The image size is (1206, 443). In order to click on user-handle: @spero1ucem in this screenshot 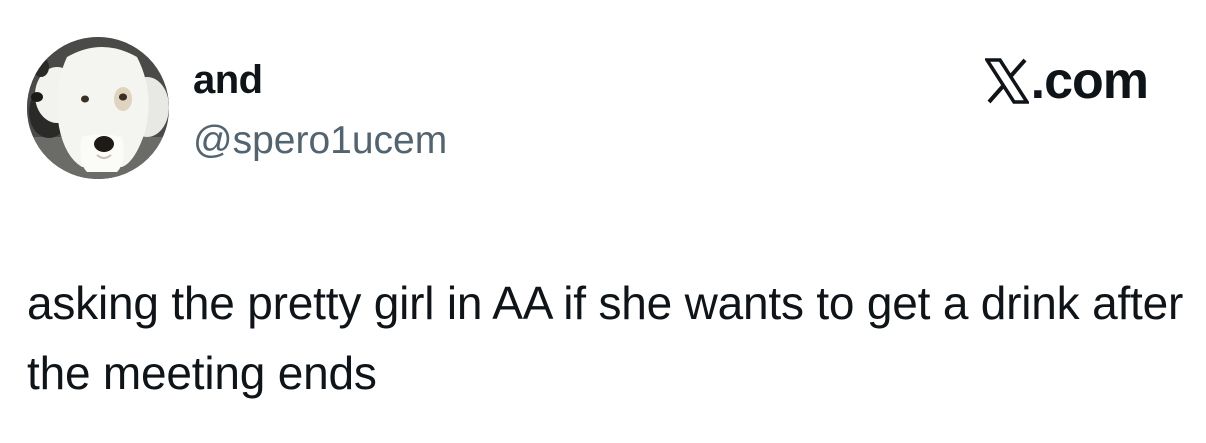, I will do `click(320, 141)`.